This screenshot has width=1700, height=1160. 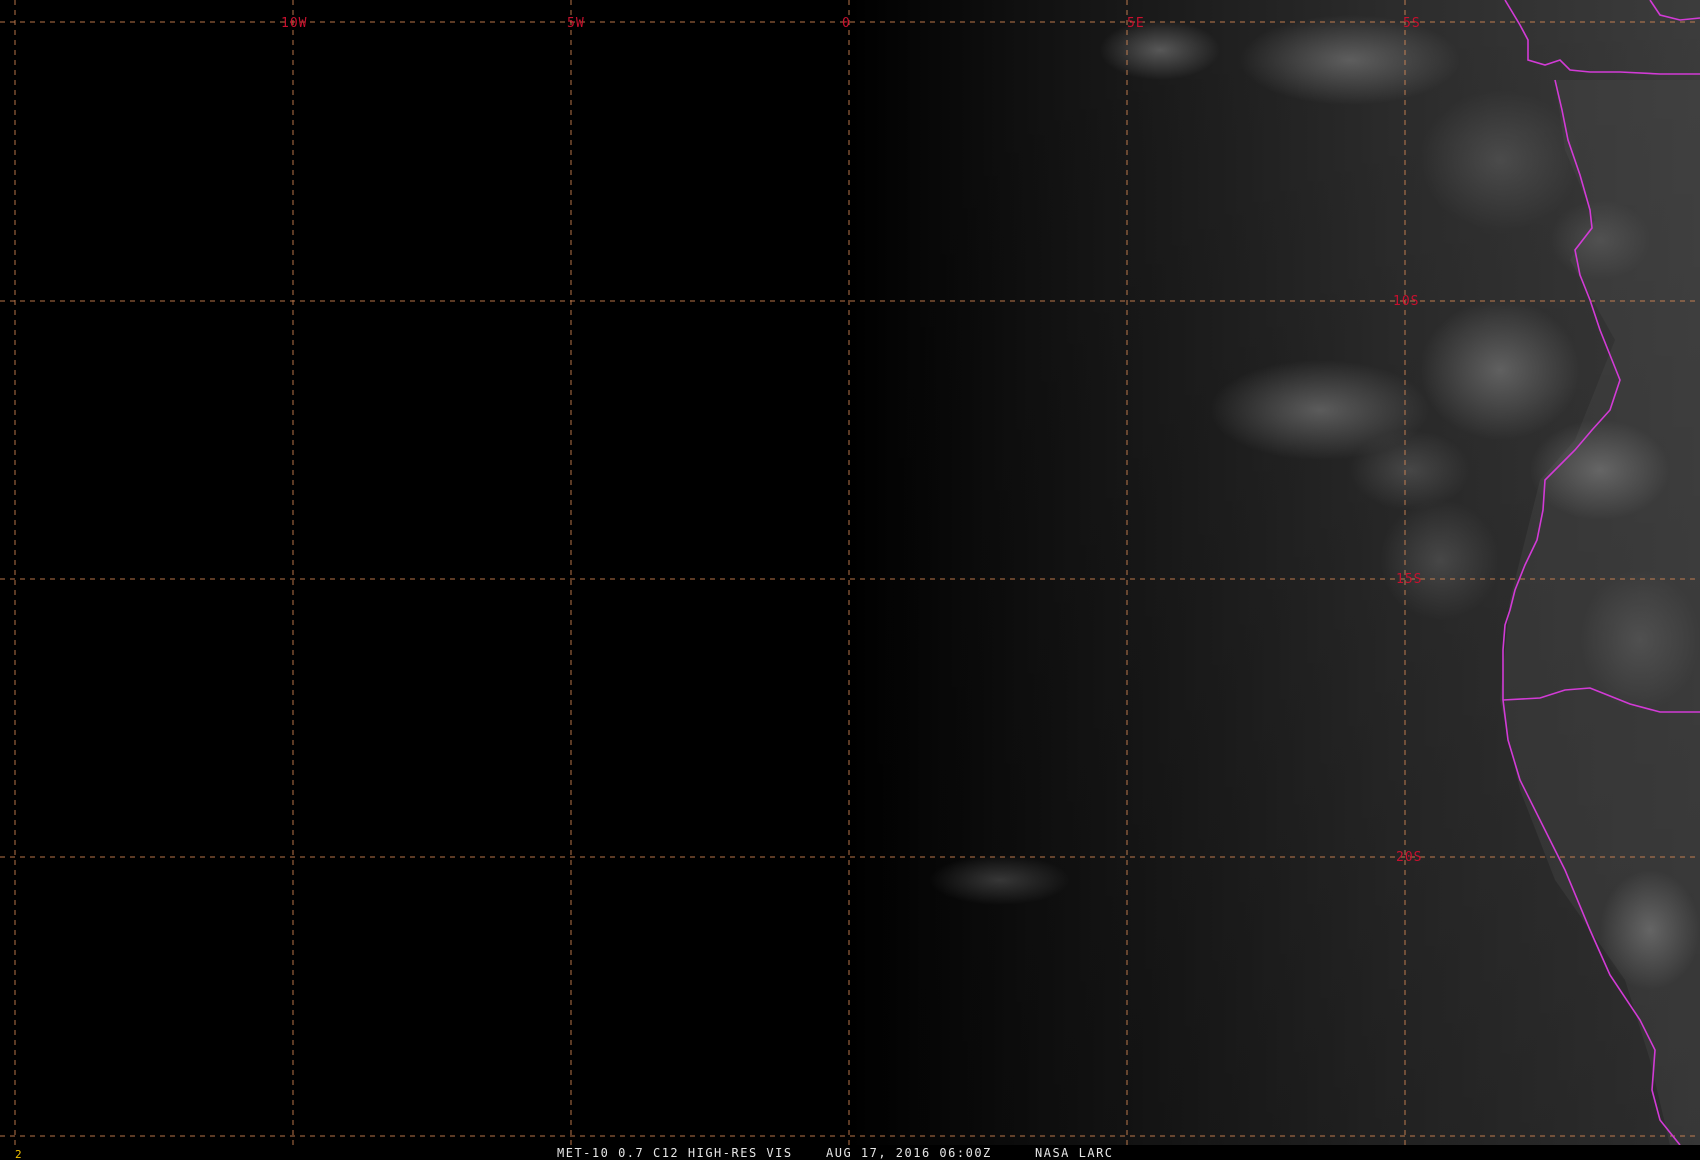 I want to click on lon-label-5e: 5E, so click(x=1136, y=23).